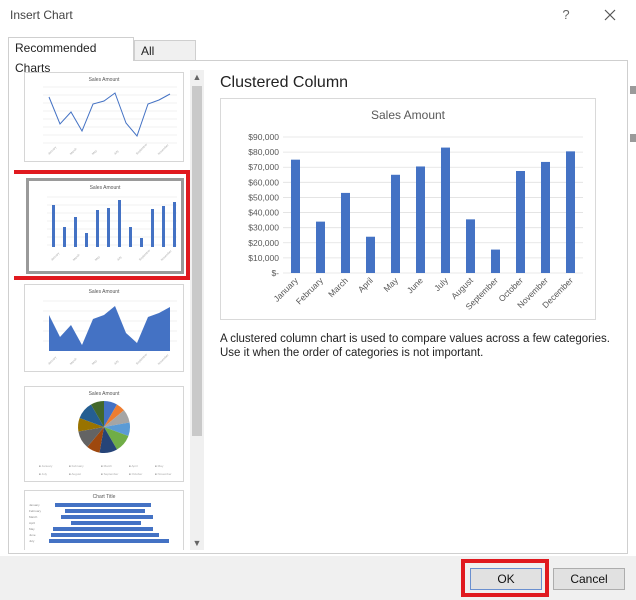 This screenshot has height=600, width=636. Describe the element at coordinates (133, 466) in the screenshot. I see `svg-text: ■ April` at that location.